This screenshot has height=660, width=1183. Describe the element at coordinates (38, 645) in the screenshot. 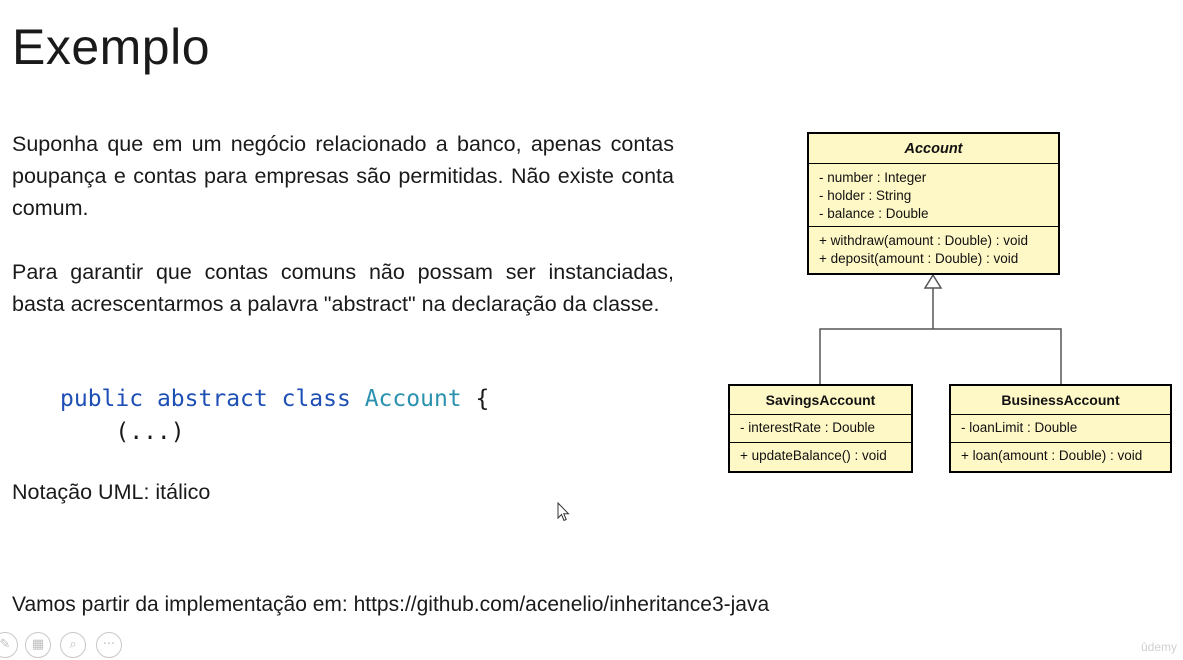

I see `slides-icon: ▦` at that location.